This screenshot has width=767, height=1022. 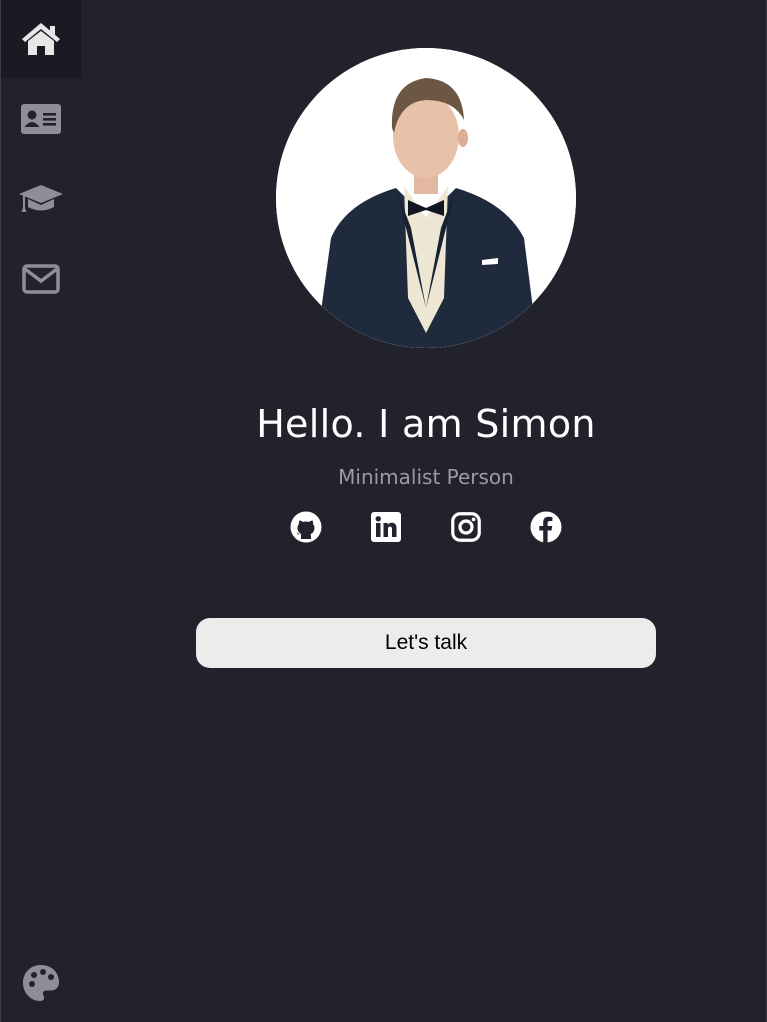 I want to click on greeting-heading: Hello. I am Simon, so click(x=426, y=424).